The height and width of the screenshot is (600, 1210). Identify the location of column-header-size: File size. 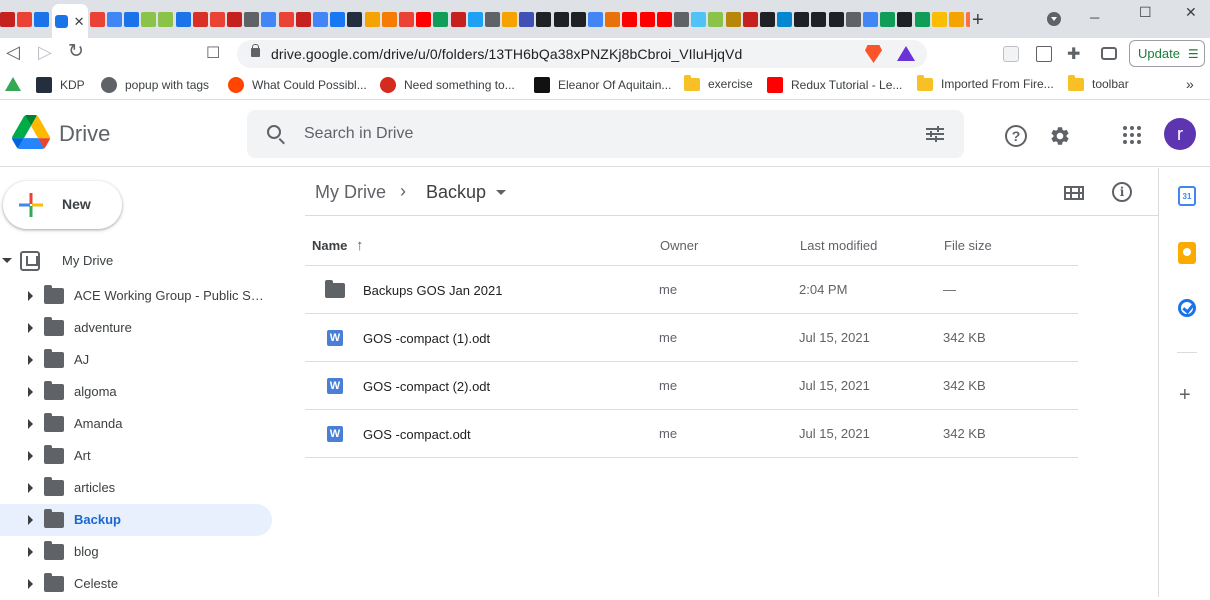
(968, 245).